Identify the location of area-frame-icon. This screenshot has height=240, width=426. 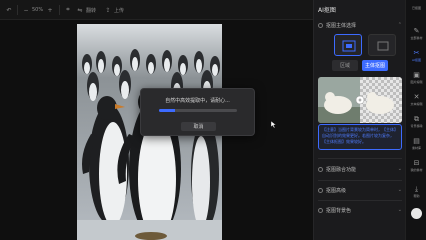
(383, 46).